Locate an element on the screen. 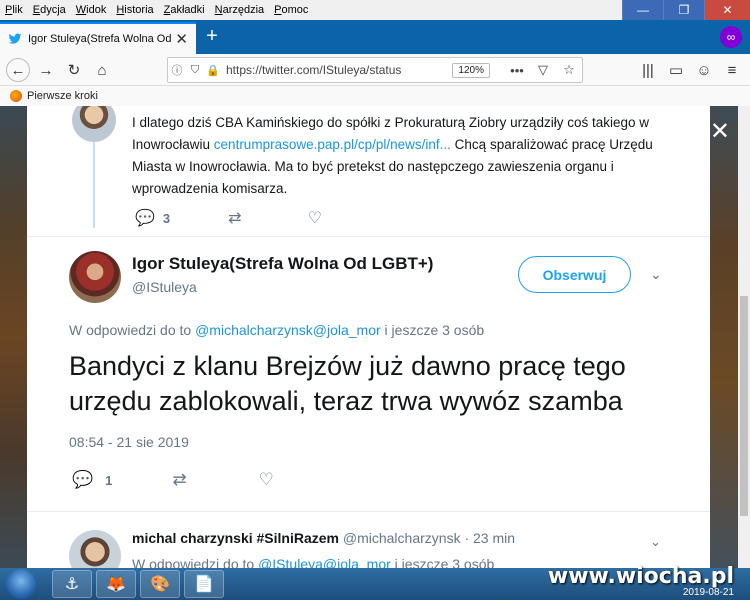 The height and width of the screenshot is (600, 750). url-text: https://twitter.com/IStuleya/status is located at coordinates (339, 70).